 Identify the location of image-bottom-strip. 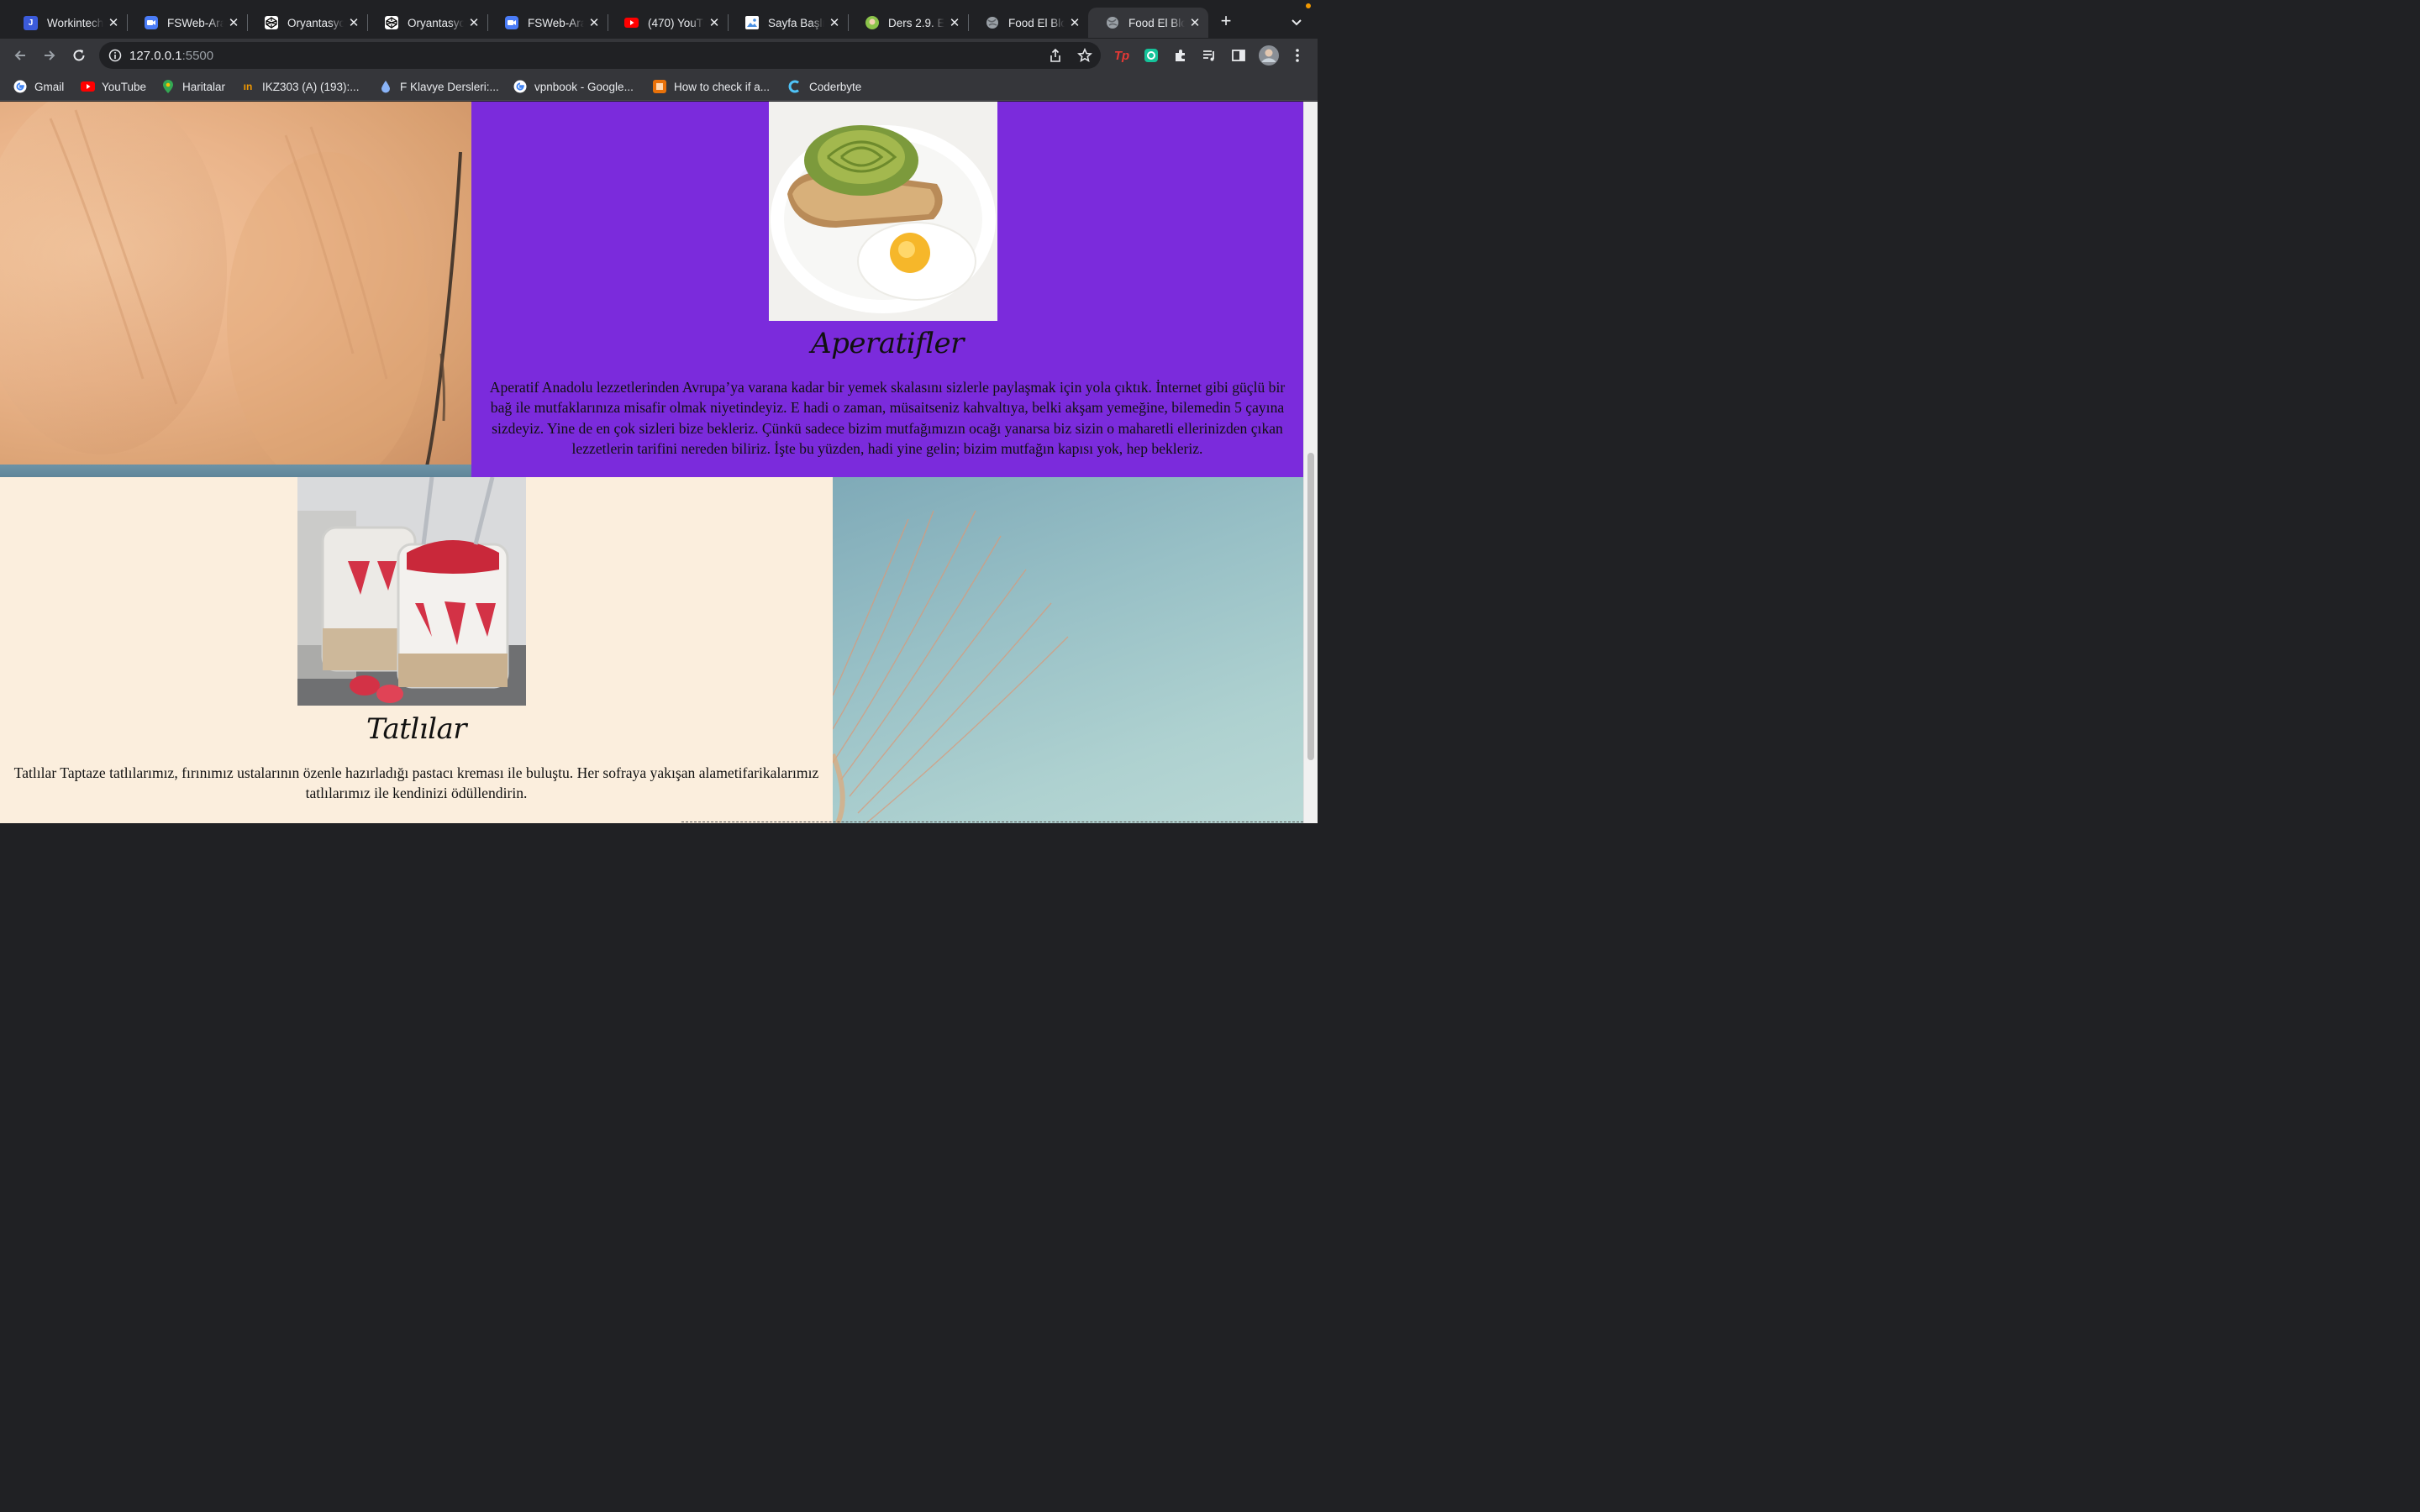
(235, 471).